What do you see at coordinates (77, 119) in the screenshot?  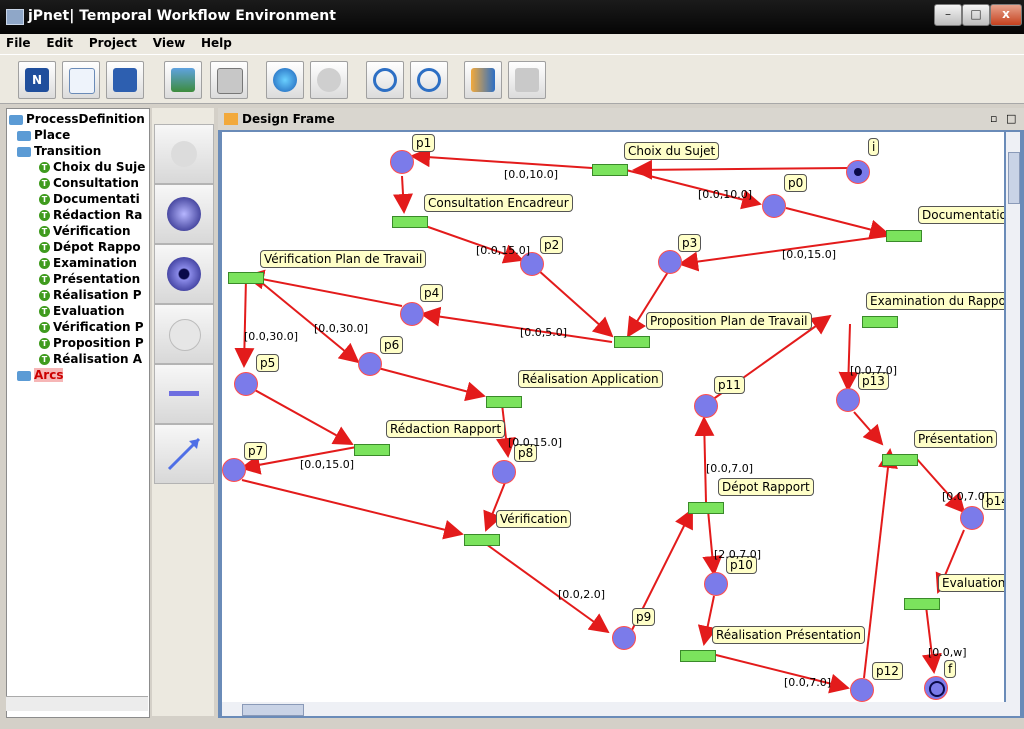 I see `tree-root: ProcessDefinition` at bounding box center [77, 119].